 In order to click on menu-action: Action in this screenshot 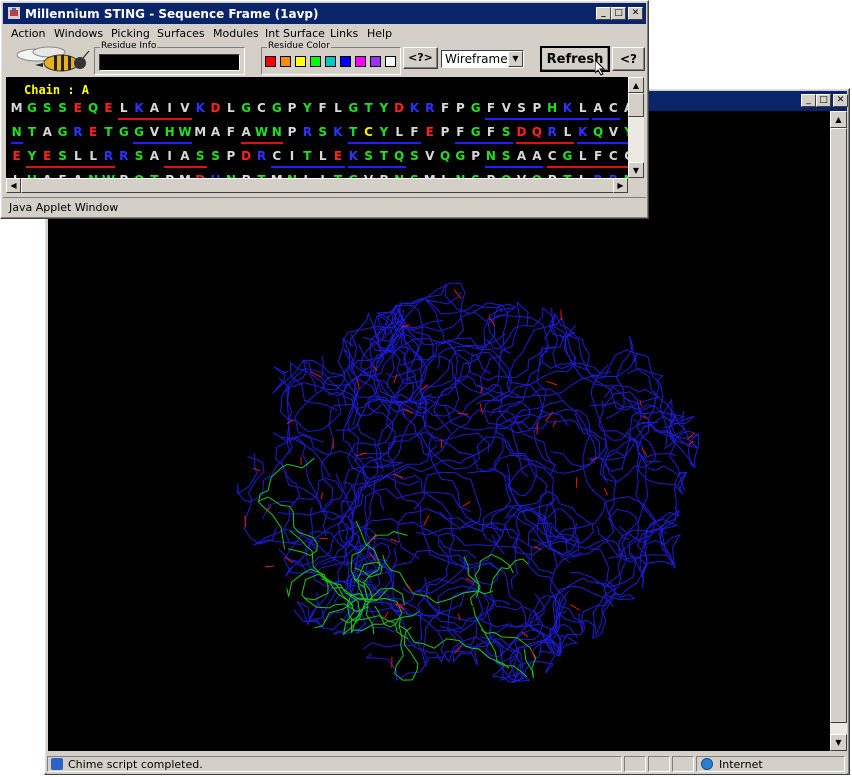, I will do `click(28, 33)`.